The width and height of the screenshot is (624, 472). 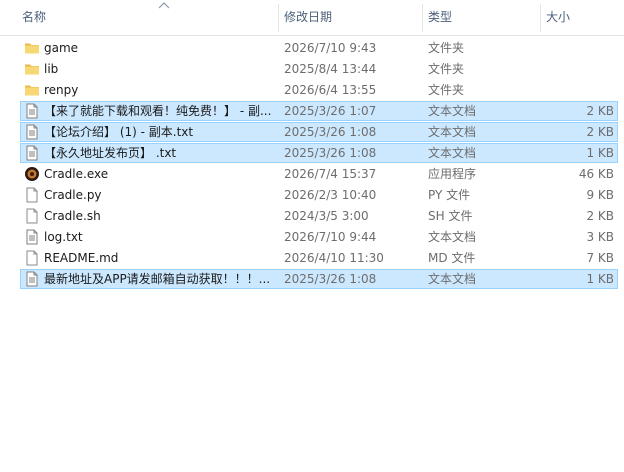 What do you see at coordinates (330, 48) in the screenshot?
I see `file-date: 2026/7/10 9:43` at bounding box center [330, 48].